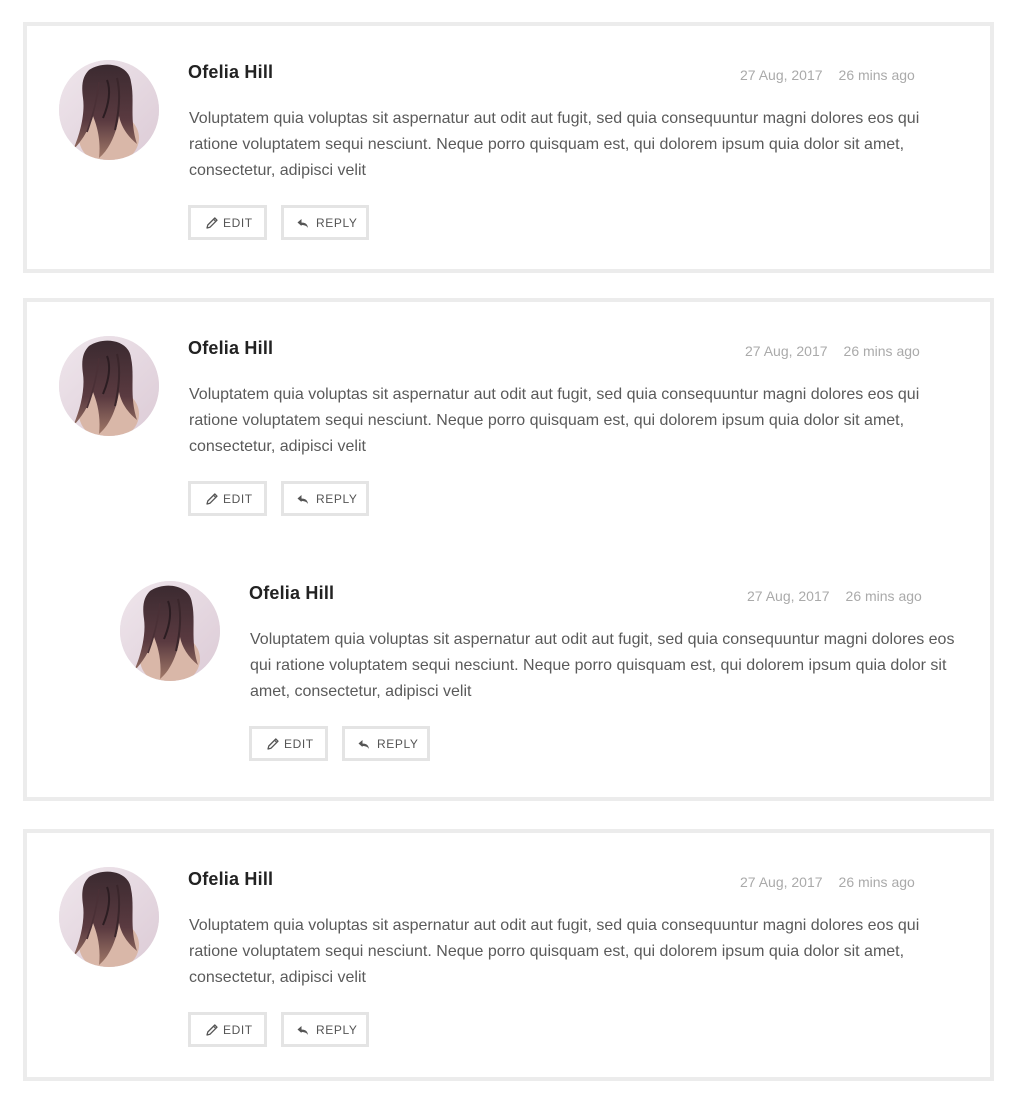 The height and width of the screenshot is (1100, 1014). I want to click on reply-edit-button: EDIT, so click(288, 743).